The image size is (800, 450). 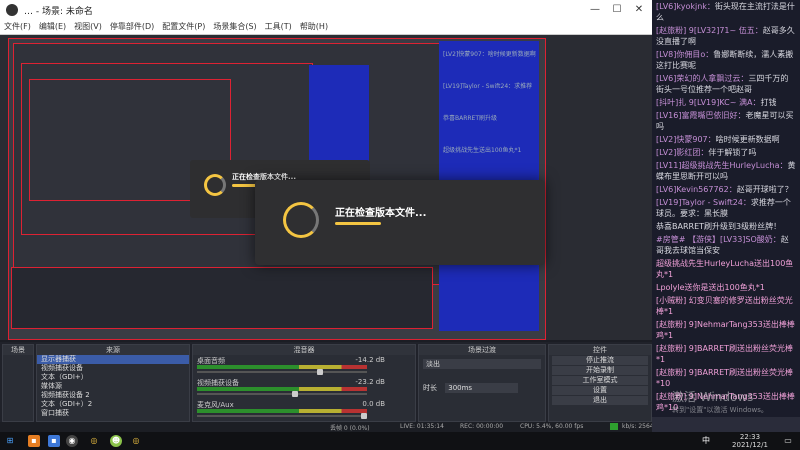 I want to click on chat-message: [赵旅粉] 9[LV32]71~ 伍五：赵哥多久没直播了啊, so click(x=726, y=36).